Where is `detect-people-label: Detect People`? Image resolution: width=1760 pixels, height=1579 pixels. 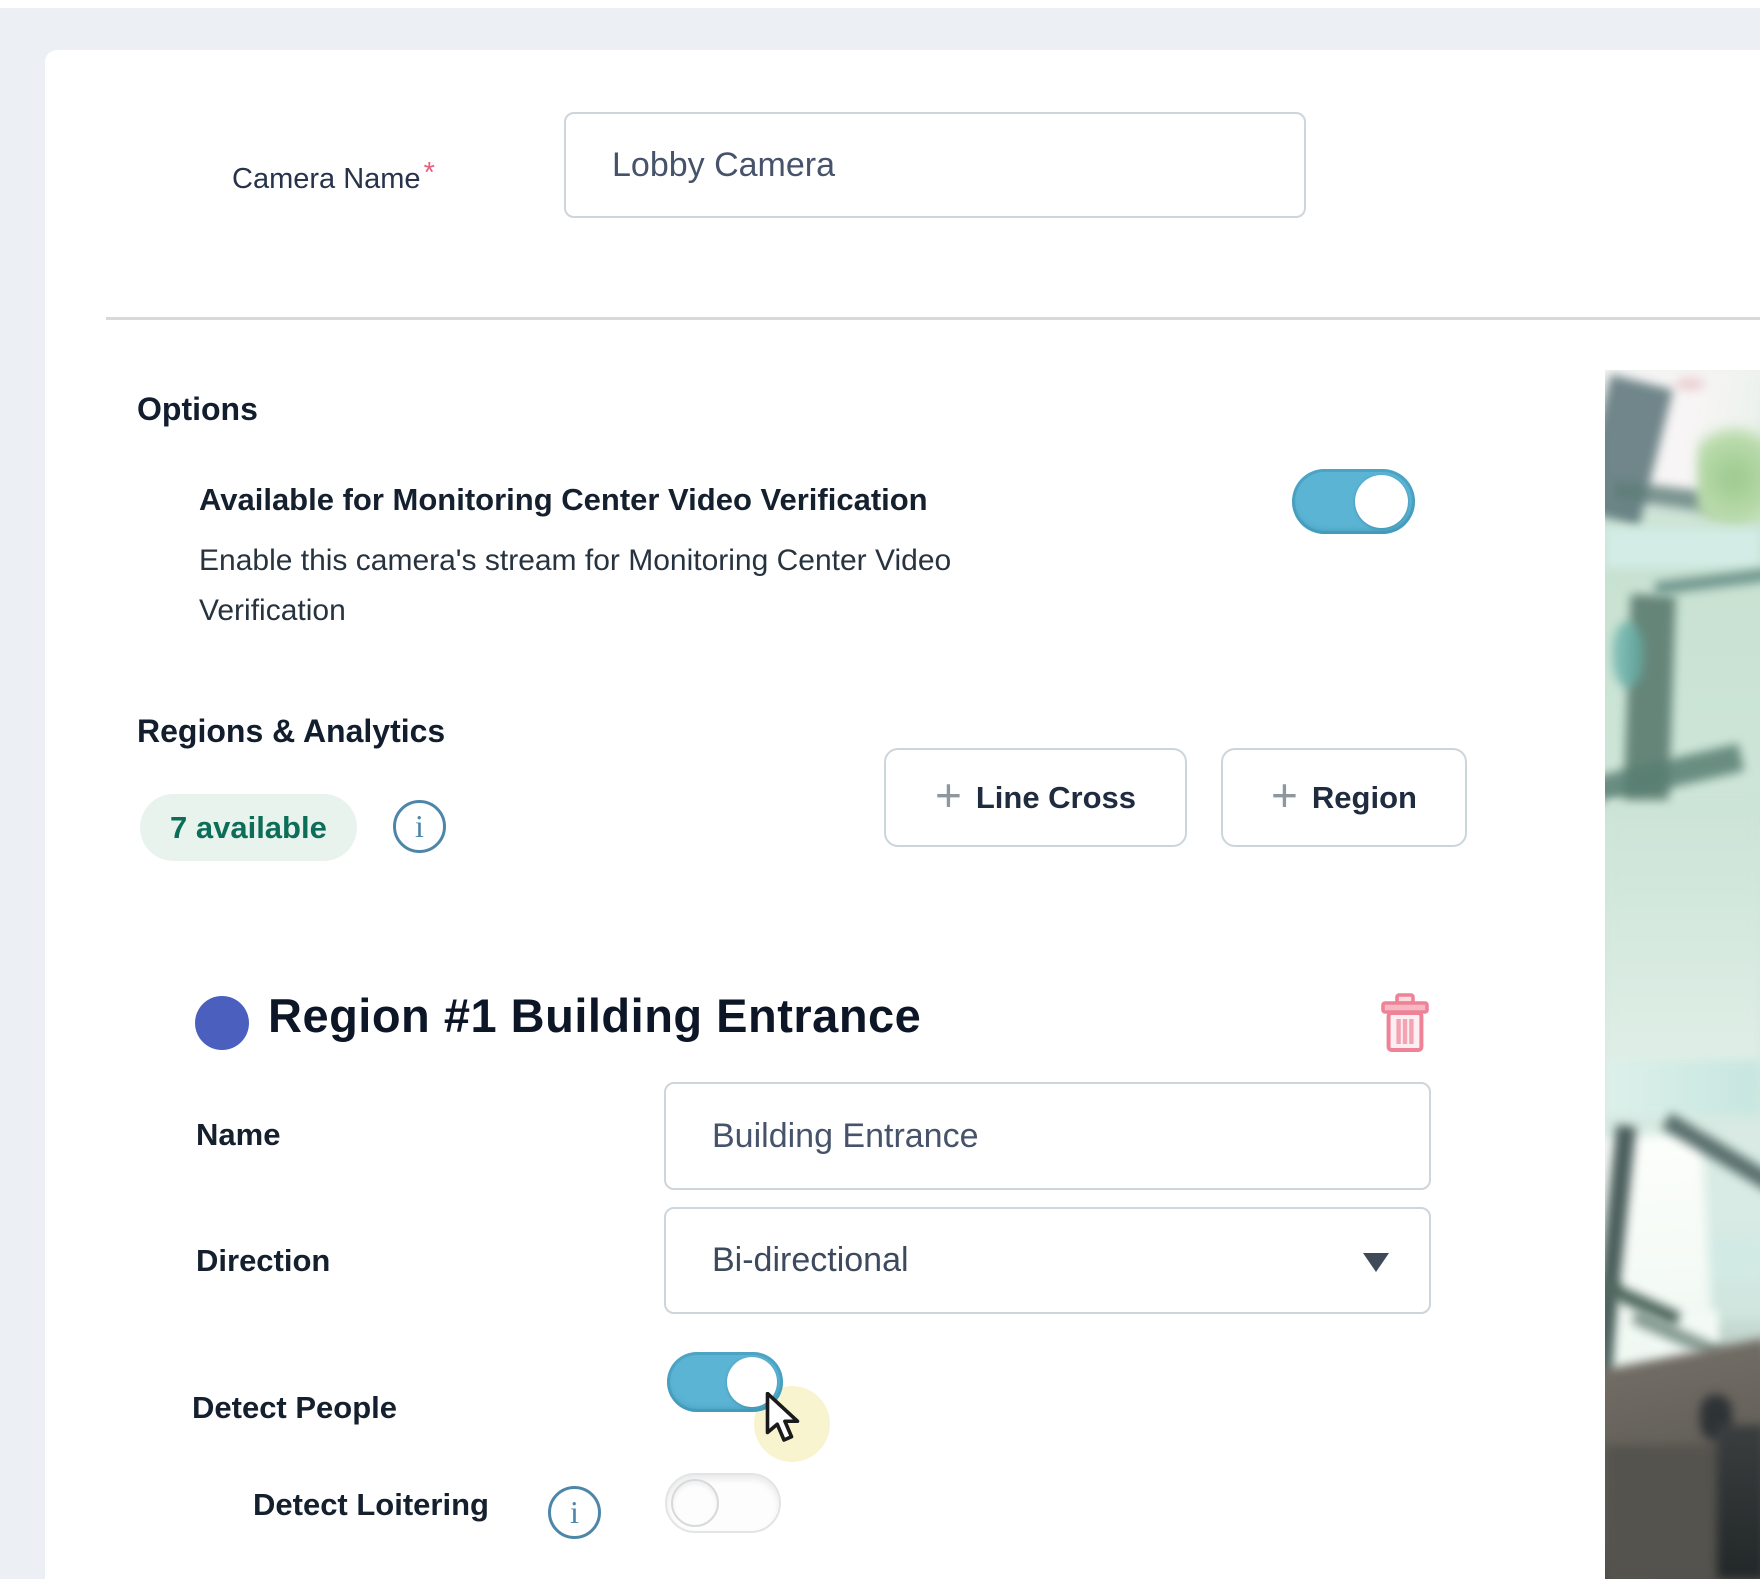
detect-people-label: Detect People is located at coordinates (295, 1407).